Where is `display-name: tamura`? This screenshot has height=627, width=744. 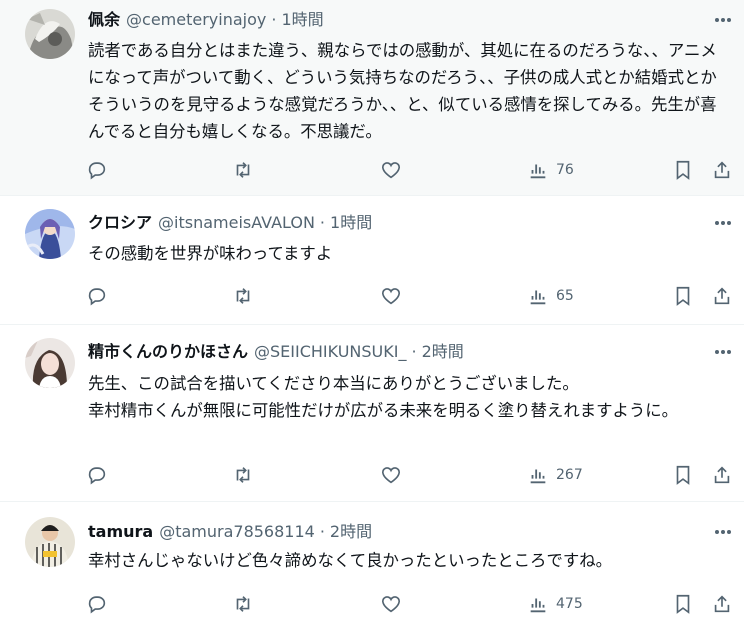
display-name: tamura is located at coordinates (120, 532).